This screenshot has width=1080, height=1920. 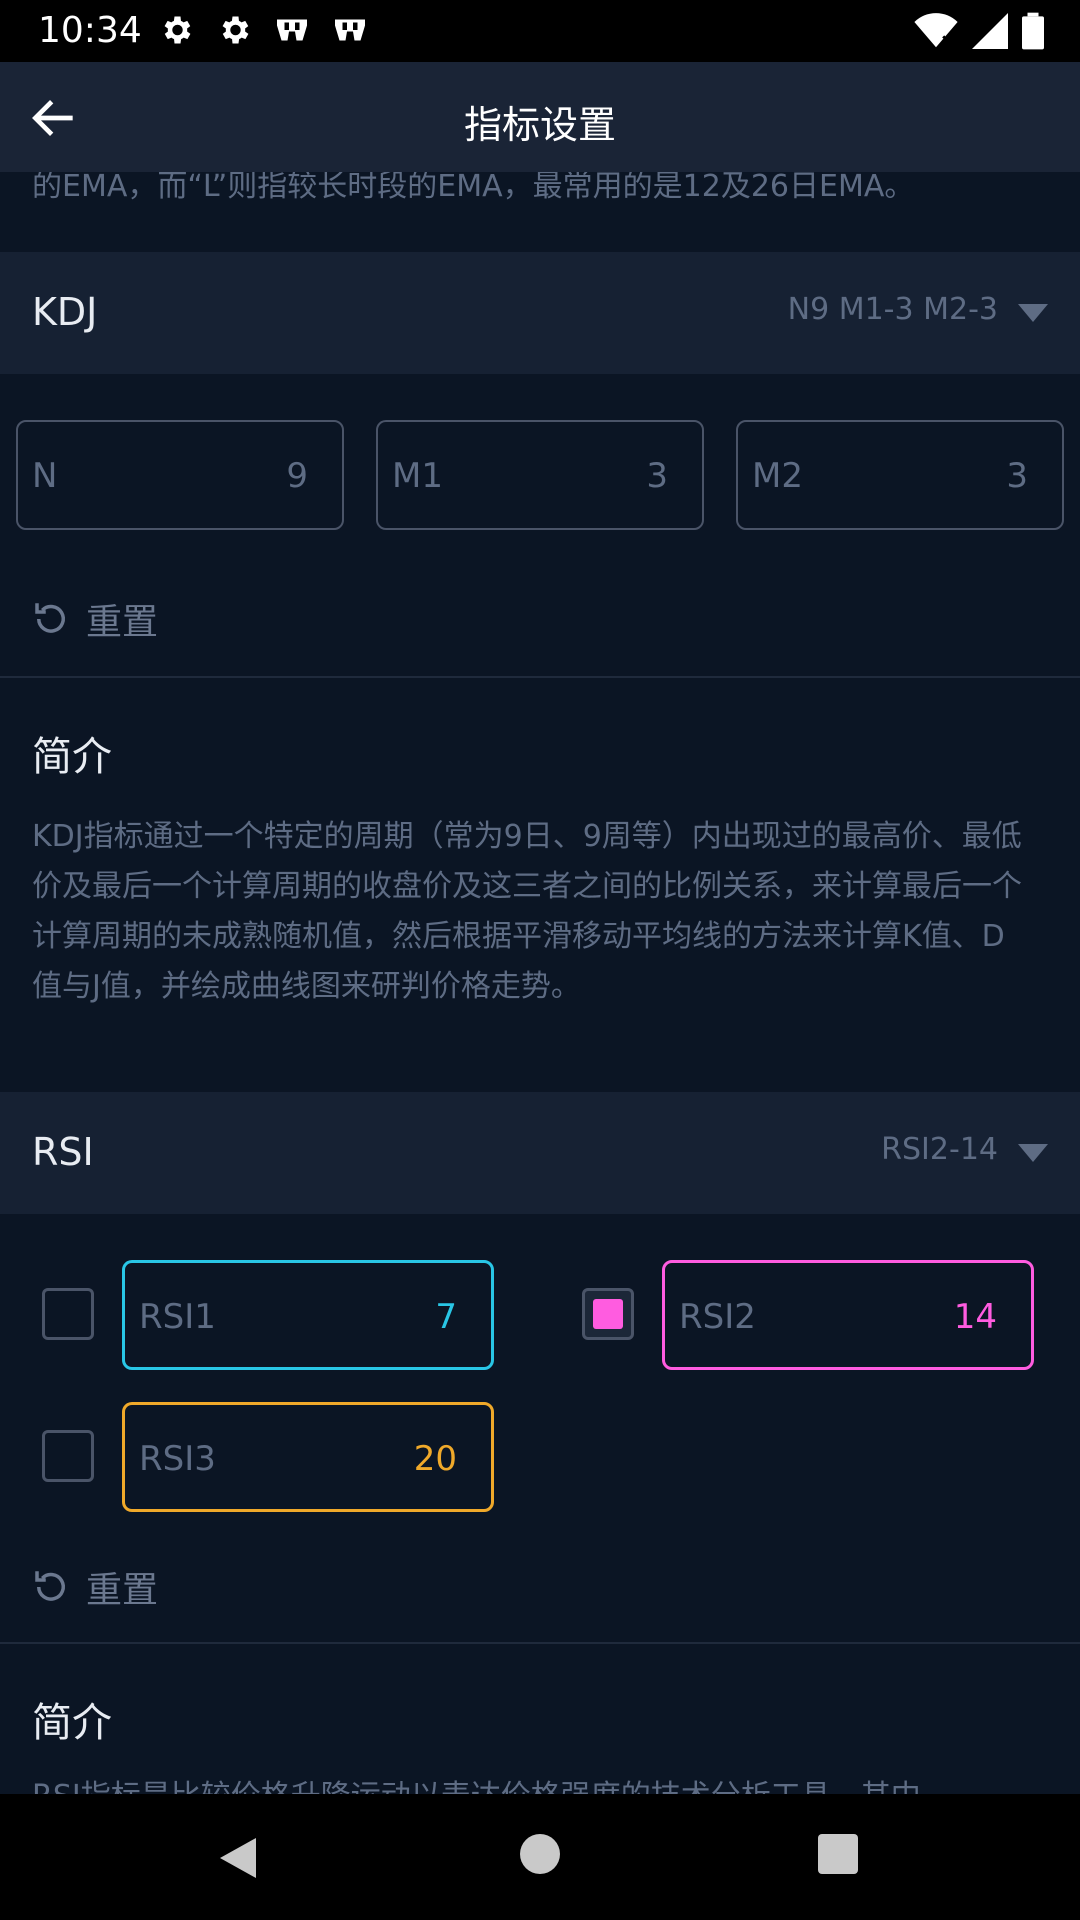 I want to click on previous-section-brief-text: 的EMA，而“L”则指较长时段的EMA，最常用的是12及26日EMA。, so click(x=473, y=188).